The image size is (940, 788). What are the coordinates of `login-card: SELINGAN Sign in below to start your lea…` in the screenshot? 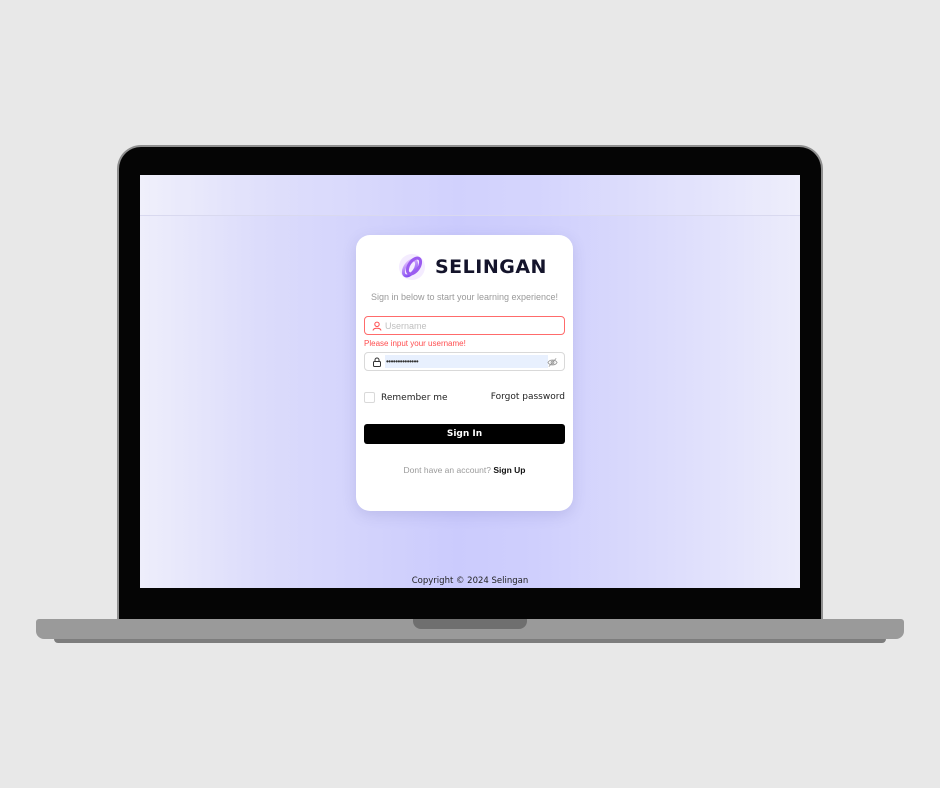 It's located at (464, 373).